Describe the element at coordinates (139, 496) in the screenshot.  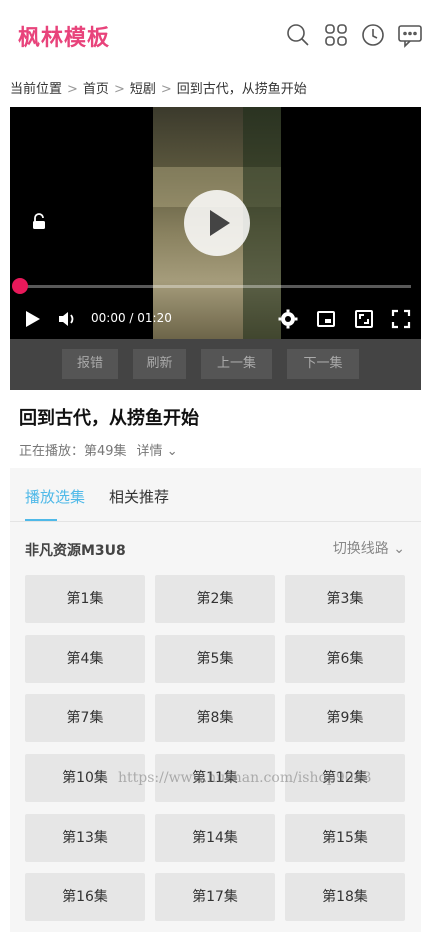
I see `tab-recommendations: 相关推荐` at that location.